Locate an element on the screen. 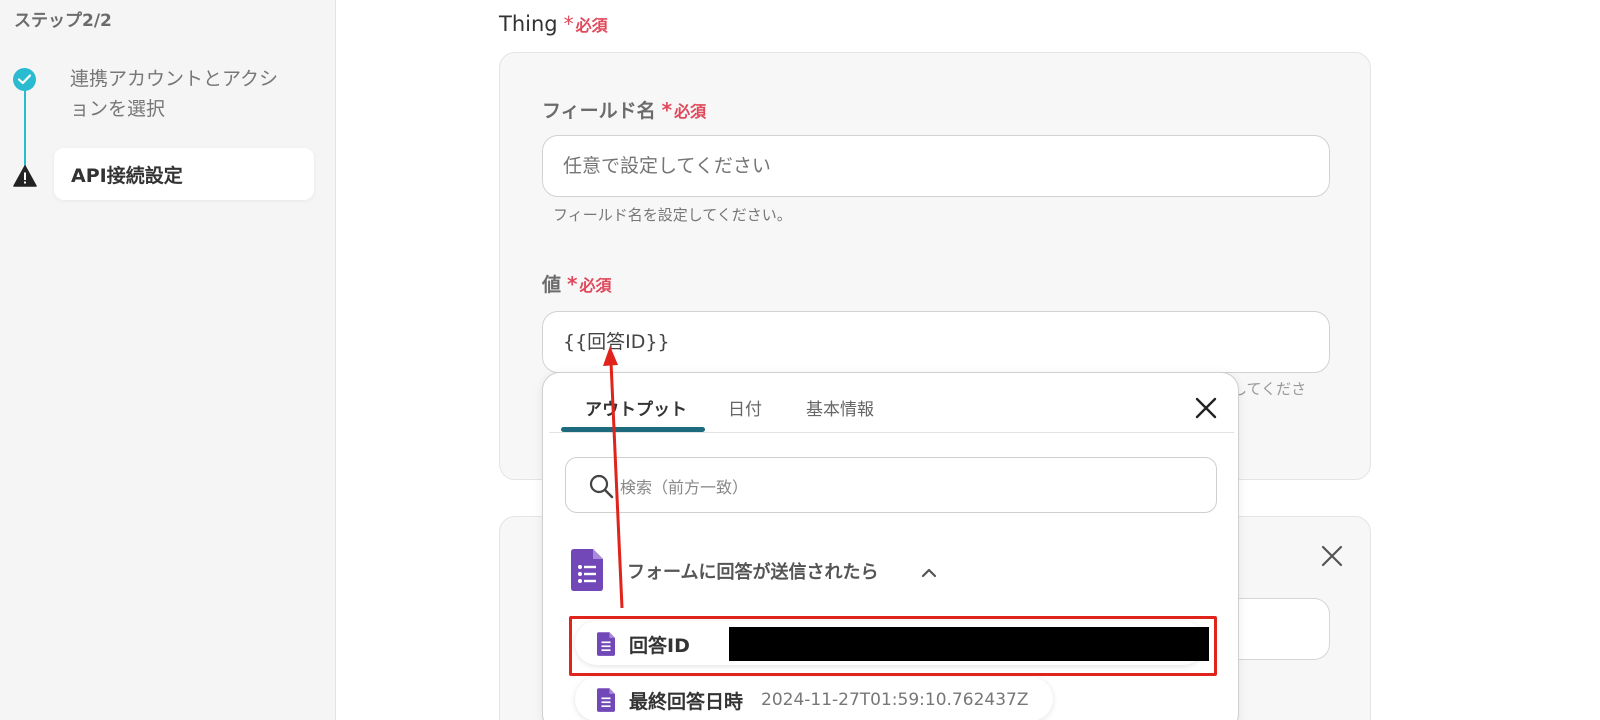 This screenshot has height=720, width=1600. field-name-label: フィールド名 * 必須 is located at coordinates (624, 109).